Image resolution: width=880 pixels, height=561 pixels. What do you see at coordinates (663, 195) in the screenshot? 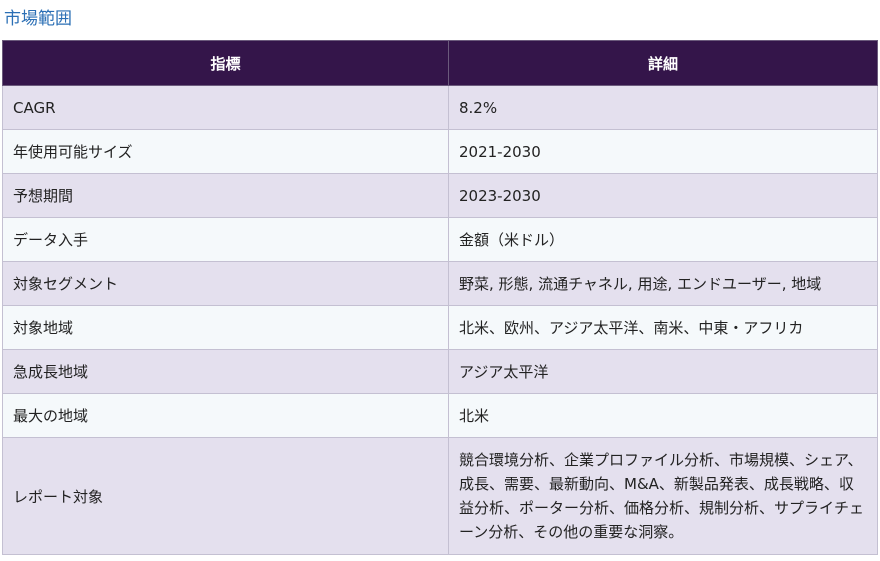
I see `row-value: 2023-2030` at bounding box center [663, 195].